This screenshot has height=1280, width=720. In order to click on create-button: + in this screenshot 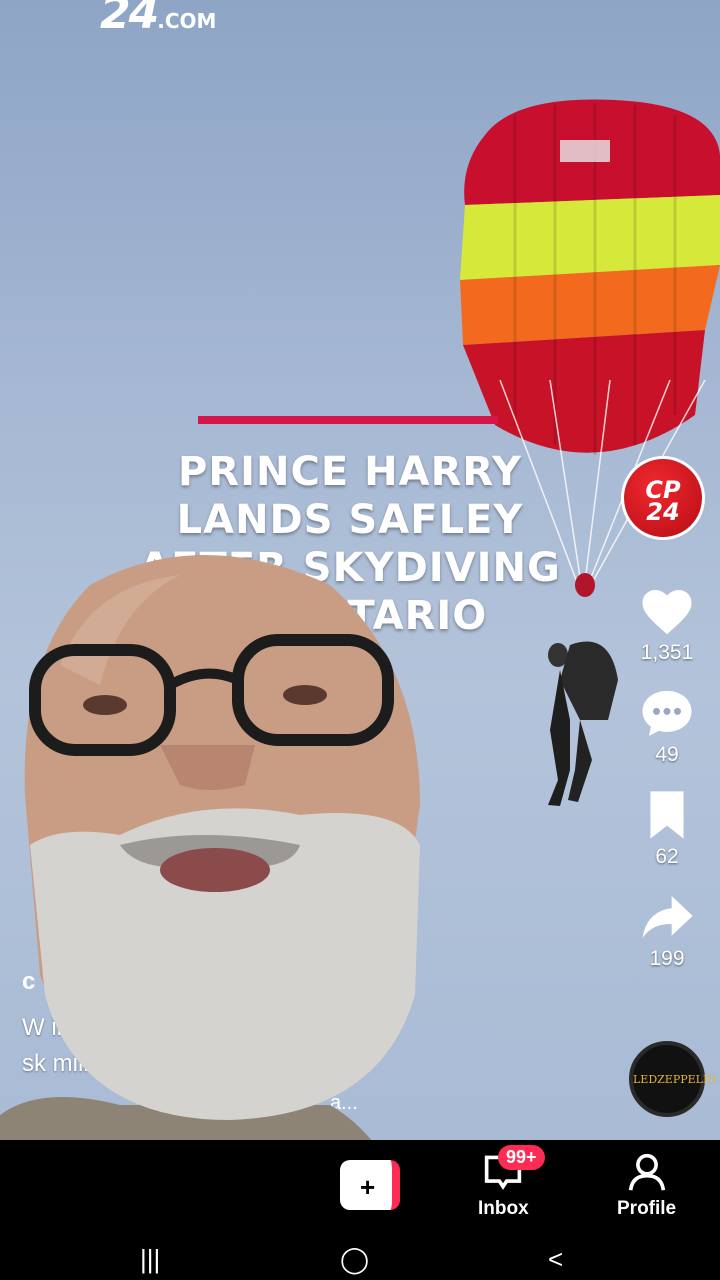, I will do `click(370, 1185)`.